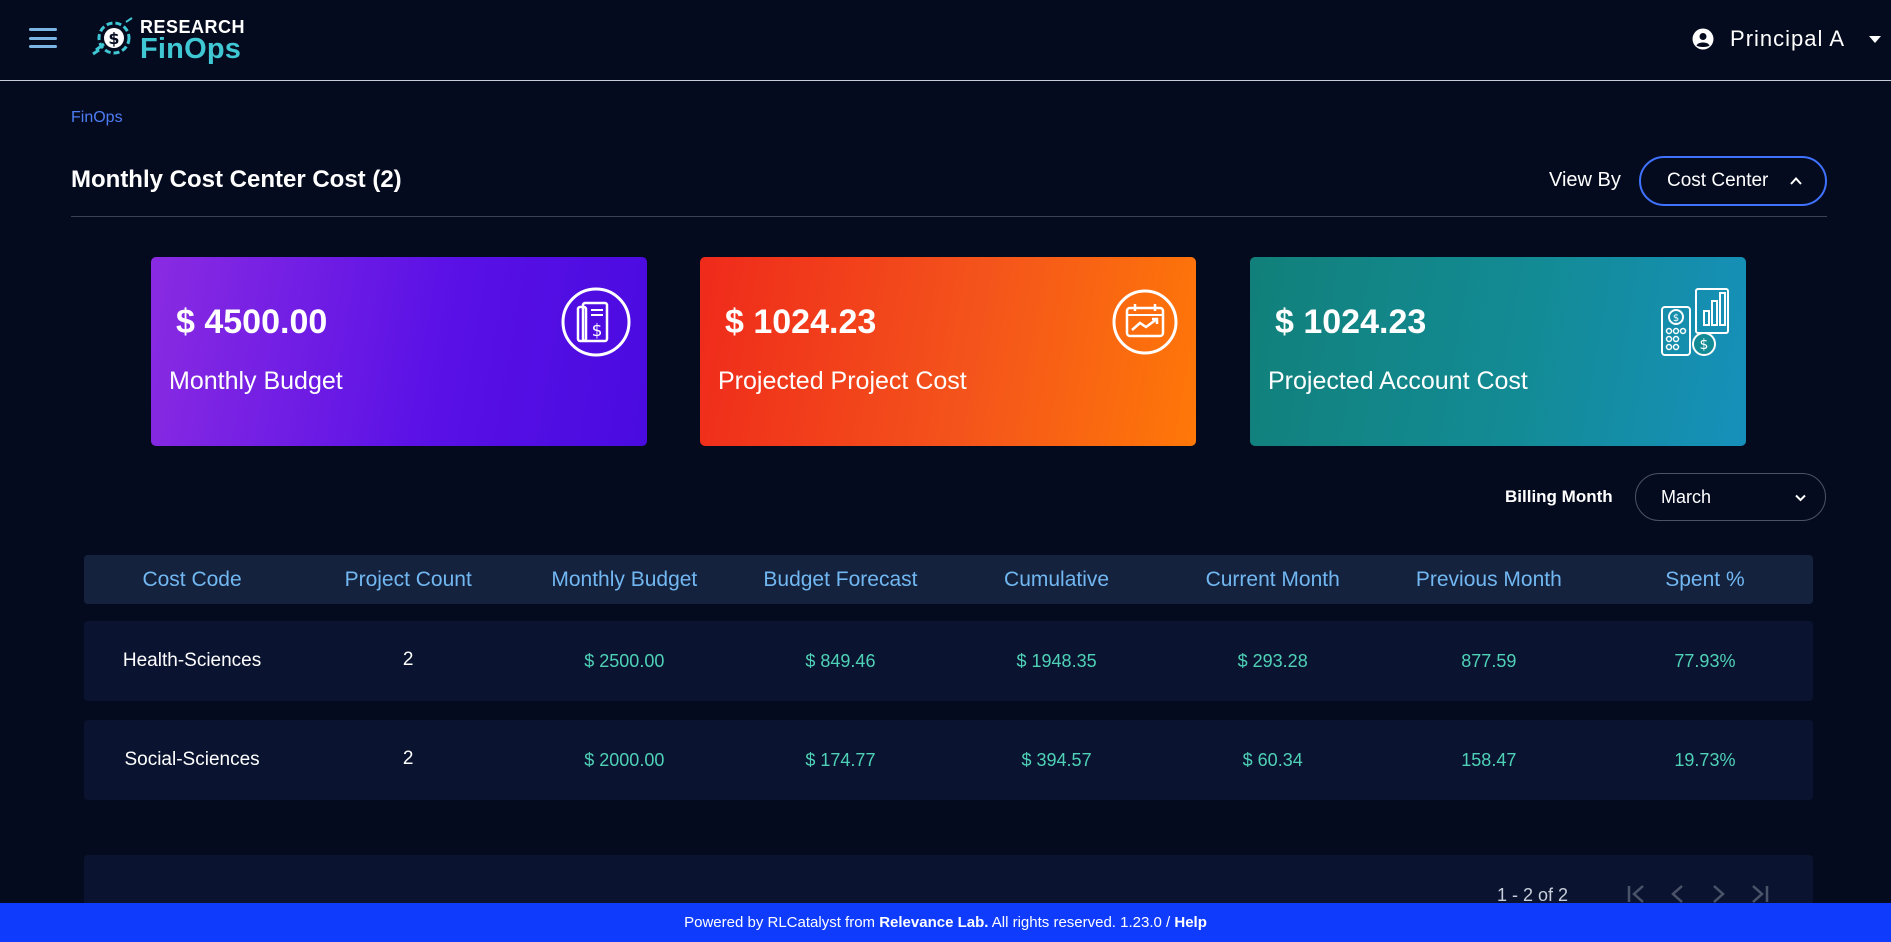 Image resolution: width=1891 pixels, height=942 pixels. What do you see at coordinates (1057, 579) in the screenshot?
I see `column-header-cumulative: Cumulative` at bounding box center [1057, 579].